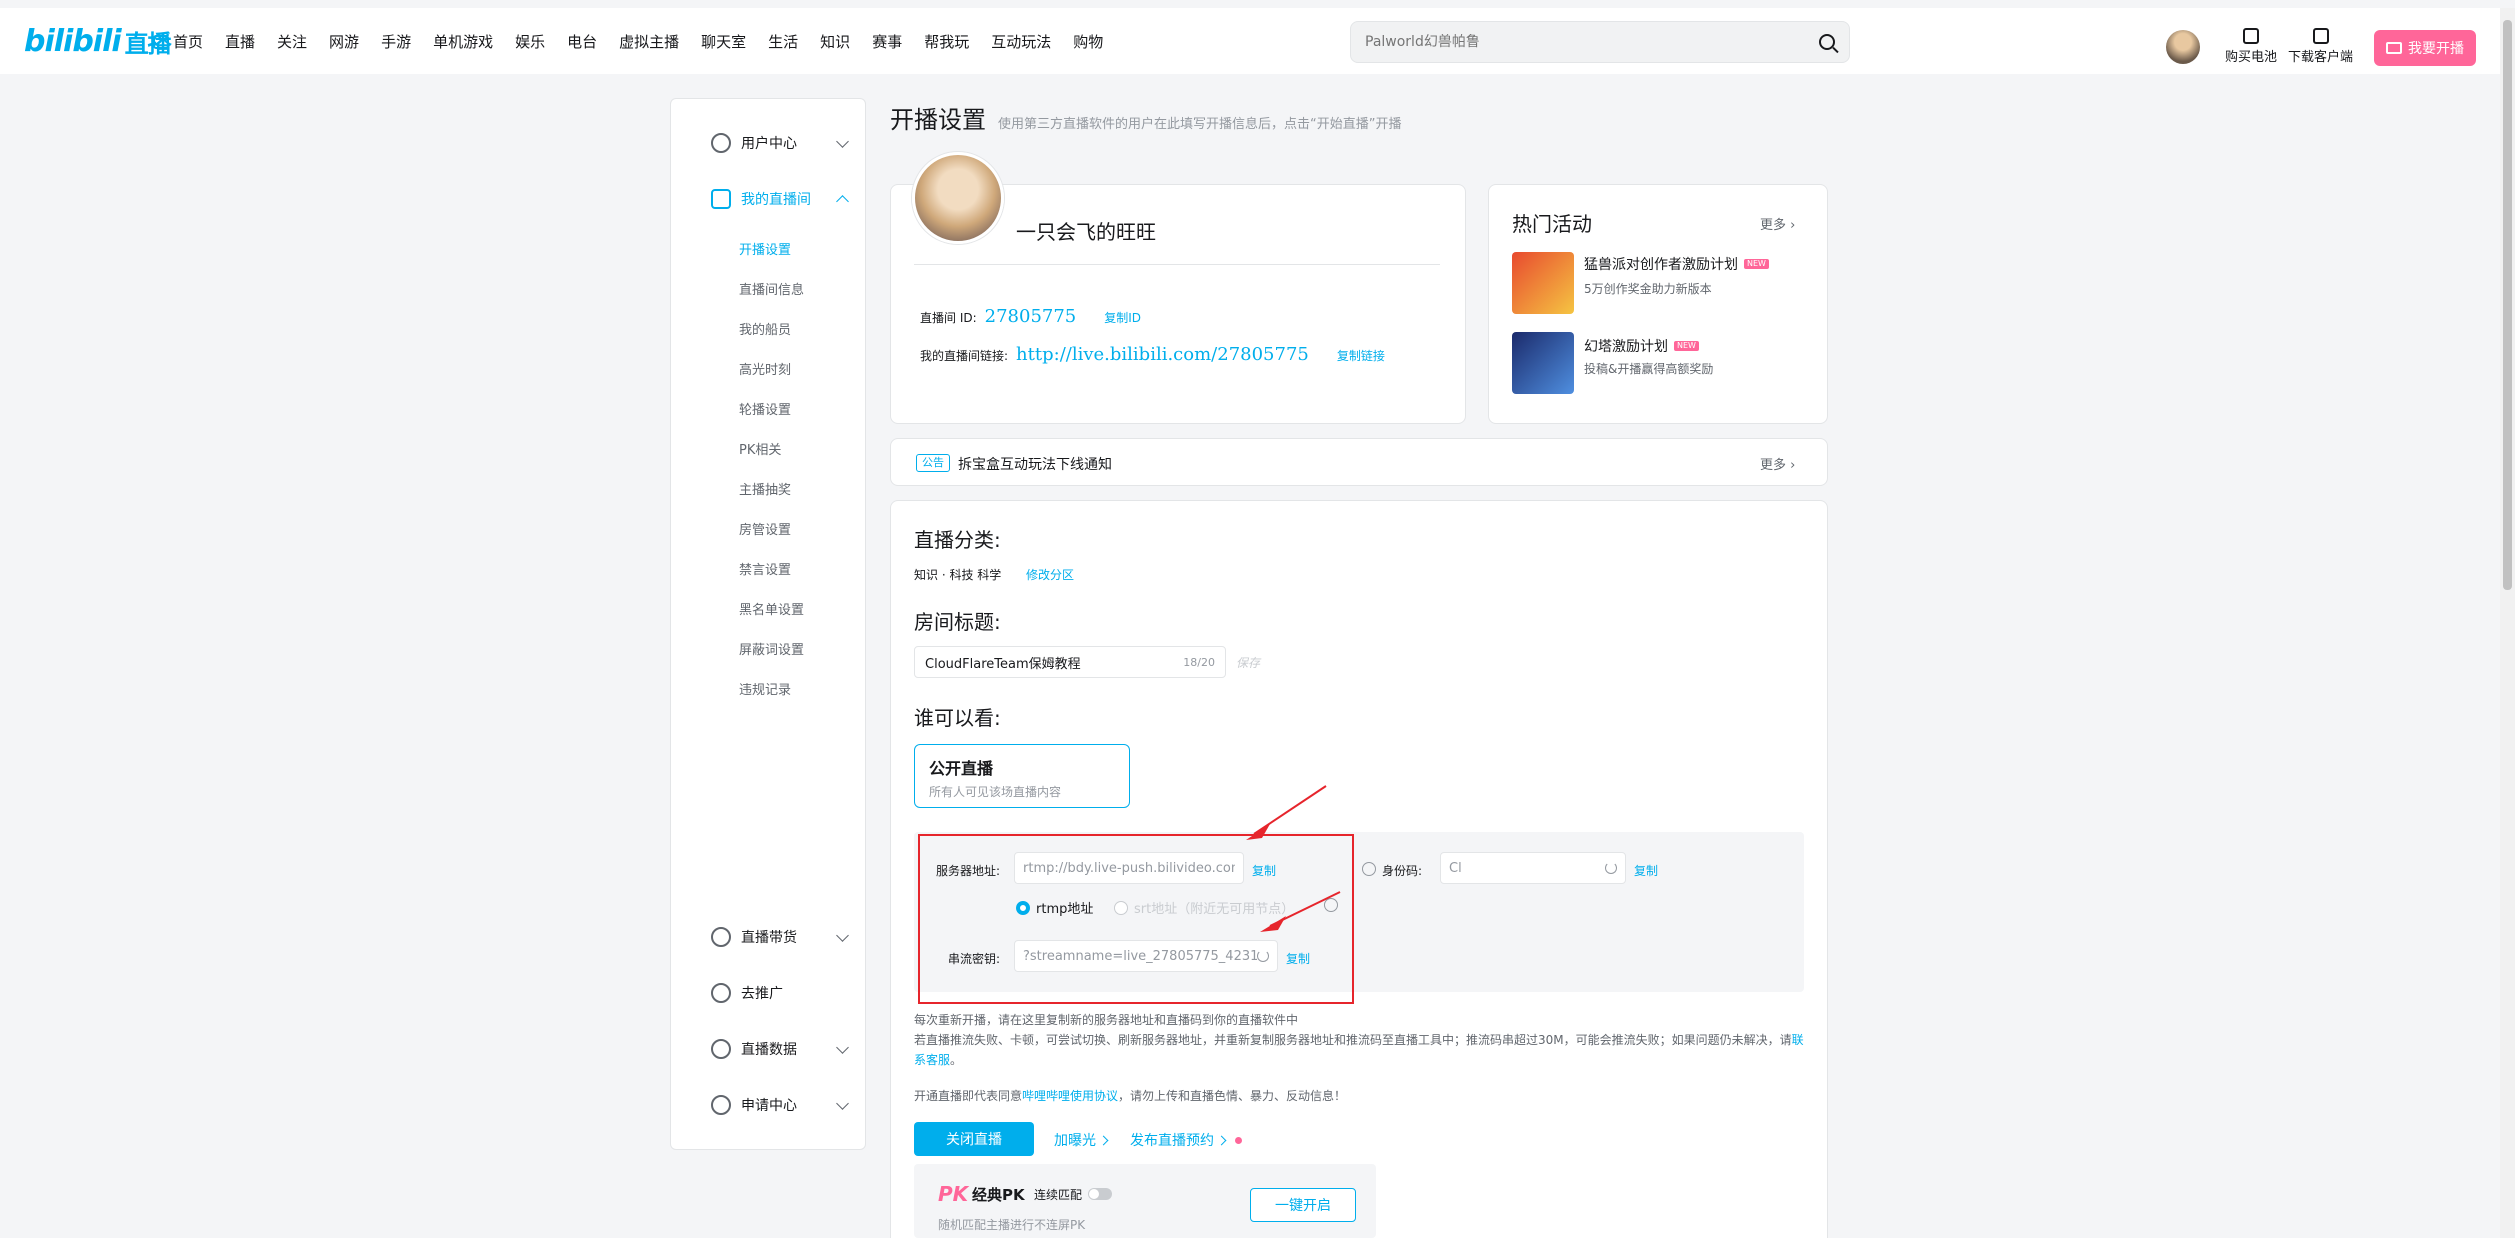  Describe the element at coordinates (1162, 354) in the screenshot. I see `room-link-value: http://live.bilibili.com/27805775` at that location.